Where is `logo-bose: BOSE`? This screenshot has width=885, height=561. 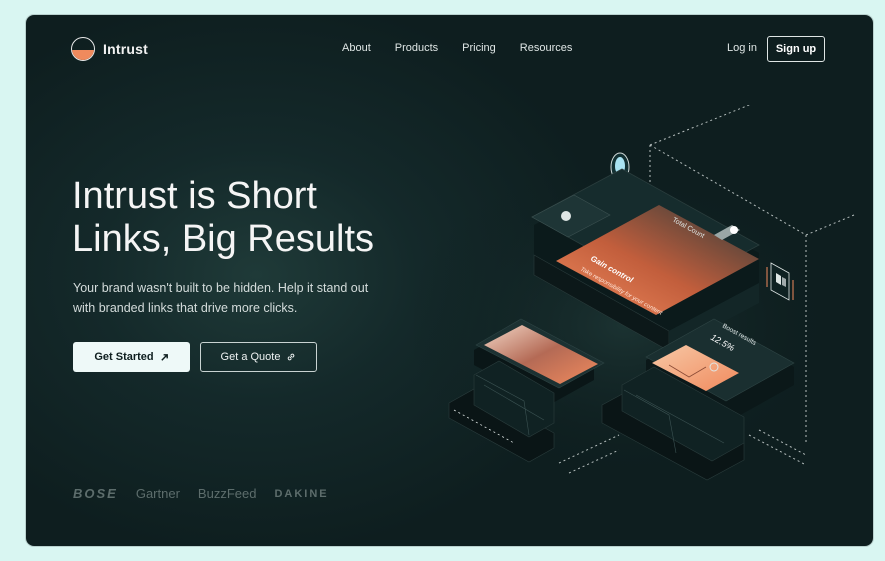
logo-bose: BOSE is located at coordinates (95, 493).